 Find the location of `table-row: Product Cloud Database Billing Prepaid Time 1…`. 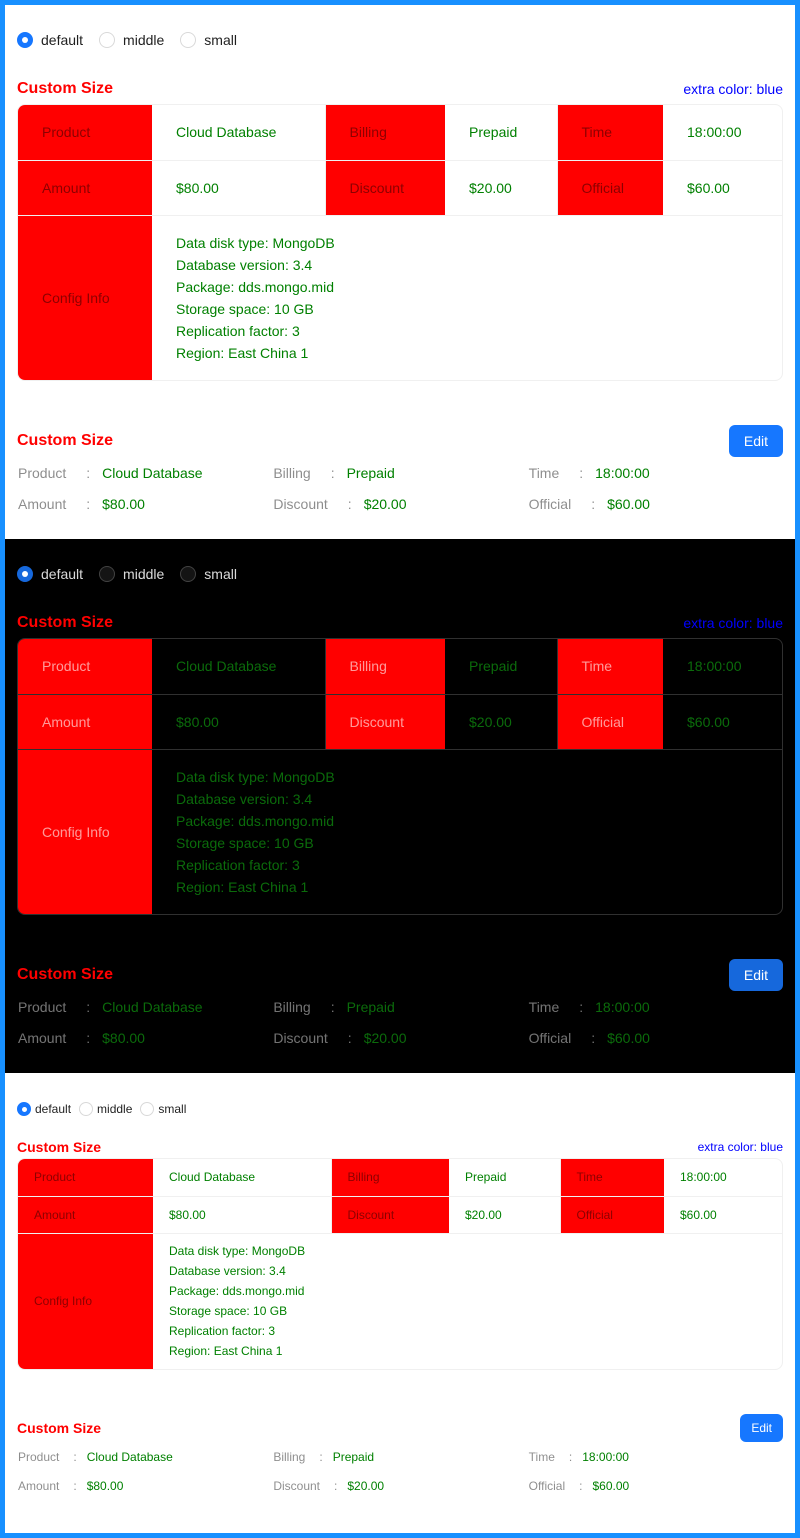

table-row: Product Cloud Database Billing Prepaid Time 1… is located at coordinates (400, 133).